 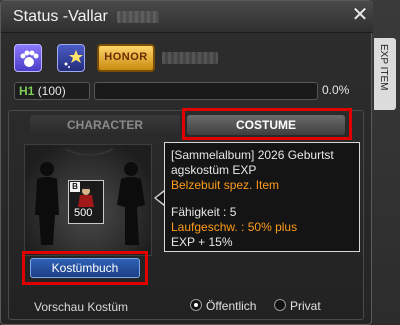 What do you see at coordinates (190, 58) in the screenshot?
I see `blurred-title` at bounding box center [190, 58].